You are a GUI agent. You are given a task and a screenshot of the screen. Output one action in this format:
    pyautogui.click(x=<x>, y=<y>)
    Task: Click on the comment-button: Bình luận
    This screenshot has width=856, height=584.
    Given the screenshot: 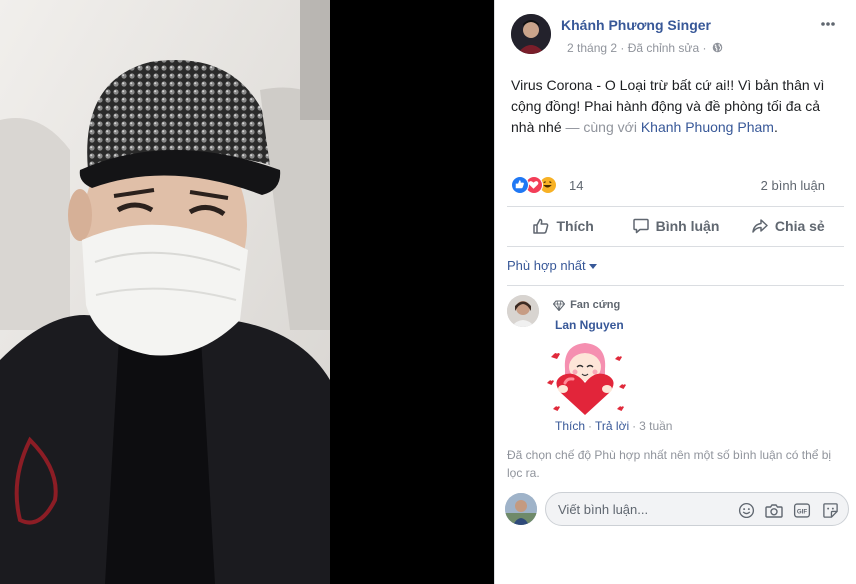 What is the action you would take?
    pyautogui.click(x=675, y=226)
    